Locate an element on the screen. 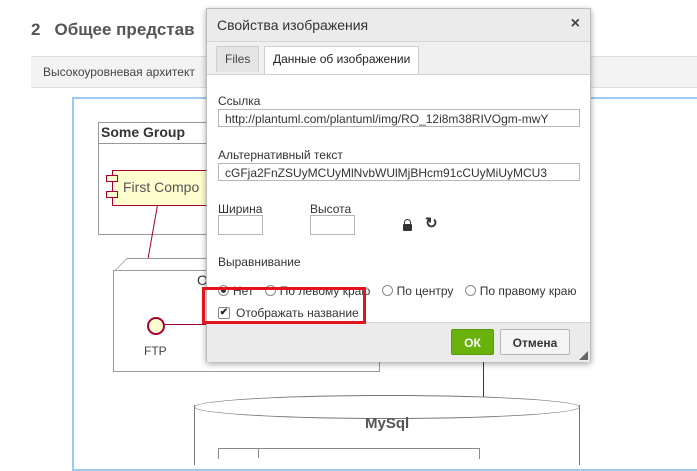 The width and height of the screenshot is (697, 471). url-label: Ссылка is located at coordinates (239, 101).